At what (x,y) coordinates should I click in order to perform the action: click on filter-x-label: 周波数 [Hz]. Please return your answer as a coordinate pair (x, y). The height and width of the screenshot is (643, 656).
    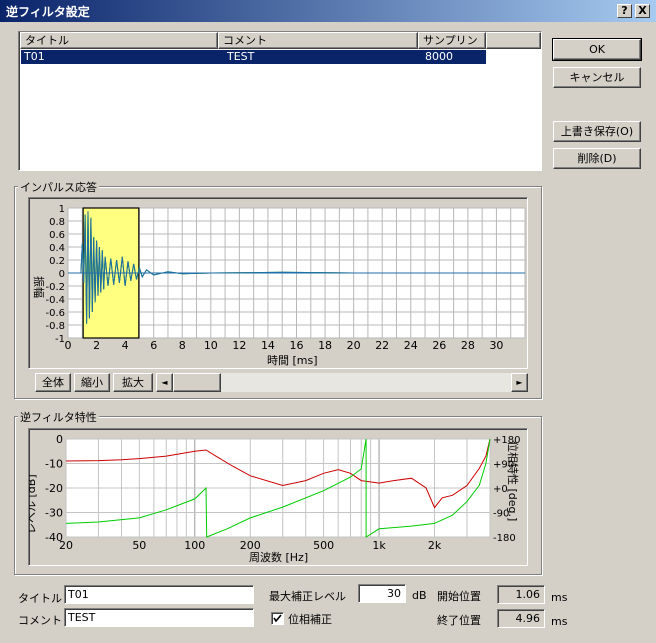
    Looking at the image, I should click on (278, 557).